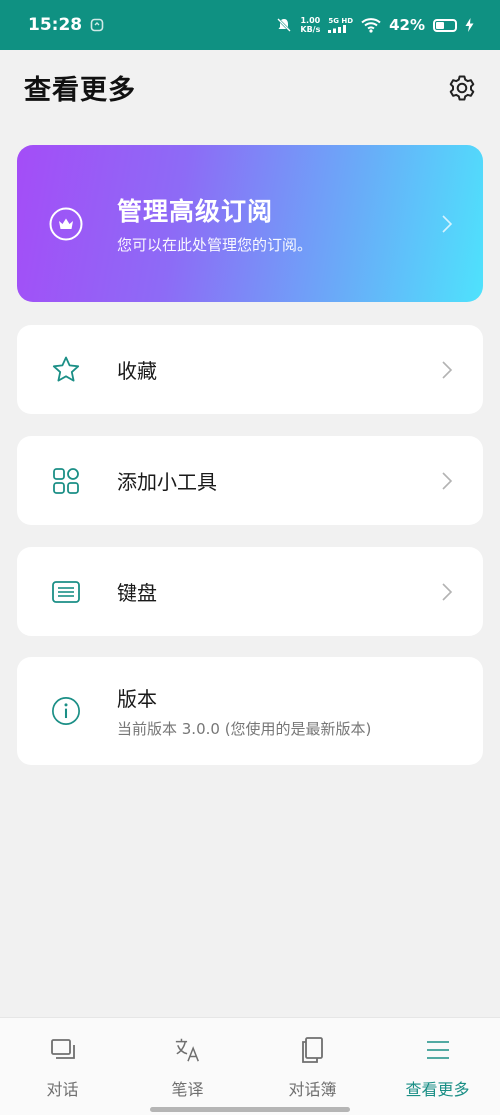 The image size is (500, 1115). Describe the element at coordinates (440, 25) in the screenshot. I see `battery-fill` at that location.